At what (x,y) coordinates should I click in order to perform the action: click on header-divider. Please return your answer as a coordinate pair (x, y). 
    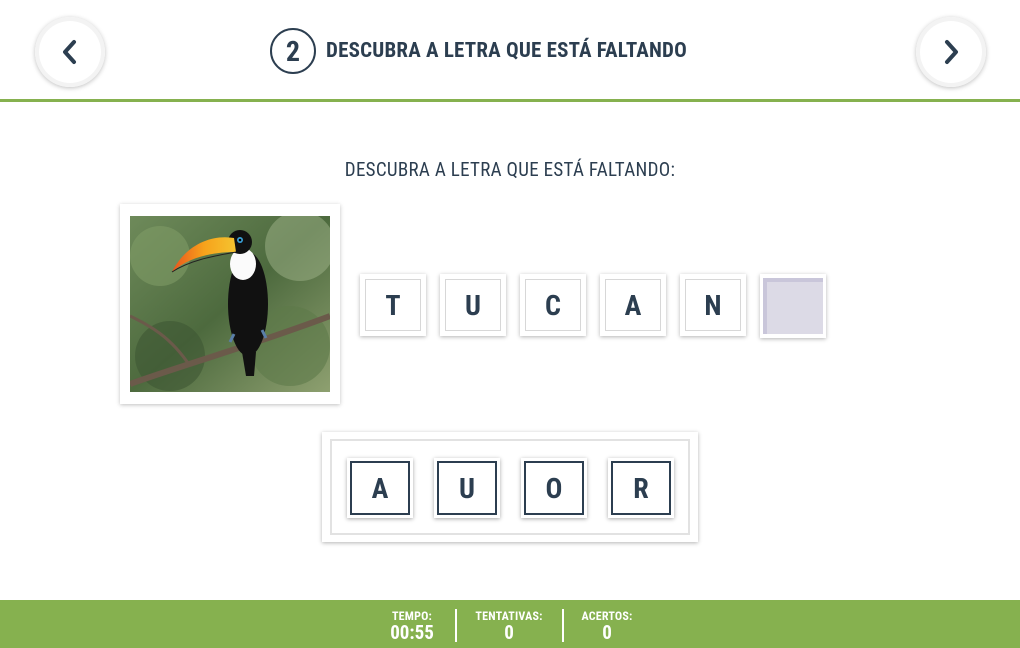
    Looking at the image, I should click on (510, 100).